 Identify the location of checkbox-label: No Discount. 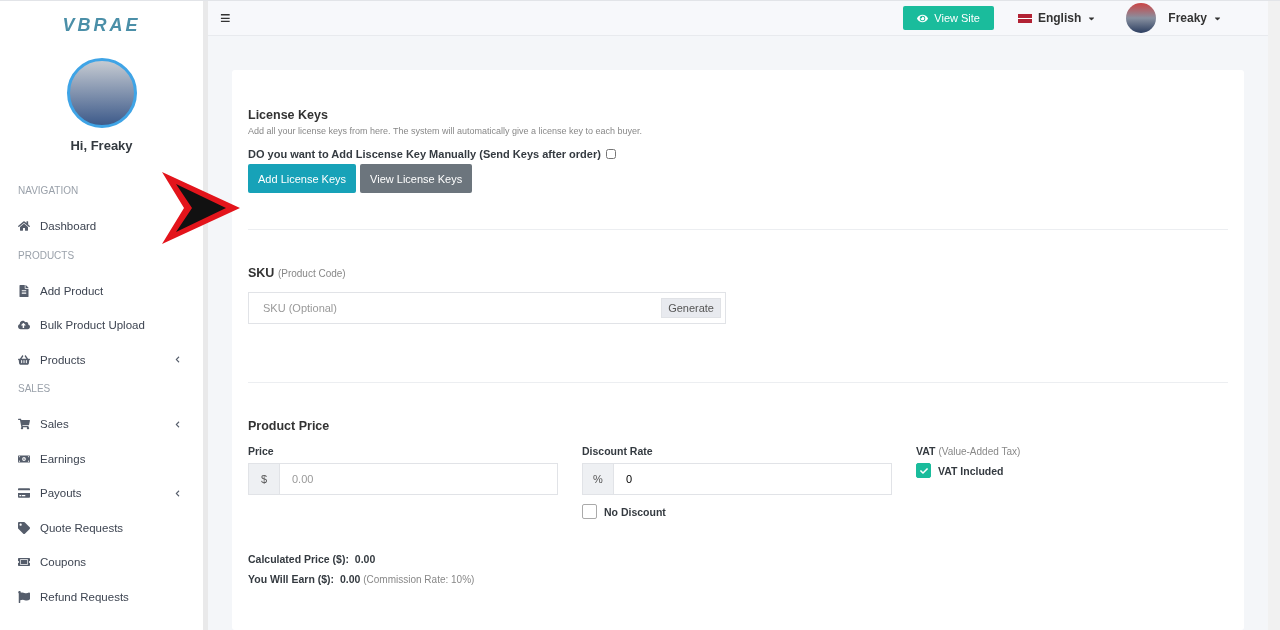
(635, 511).